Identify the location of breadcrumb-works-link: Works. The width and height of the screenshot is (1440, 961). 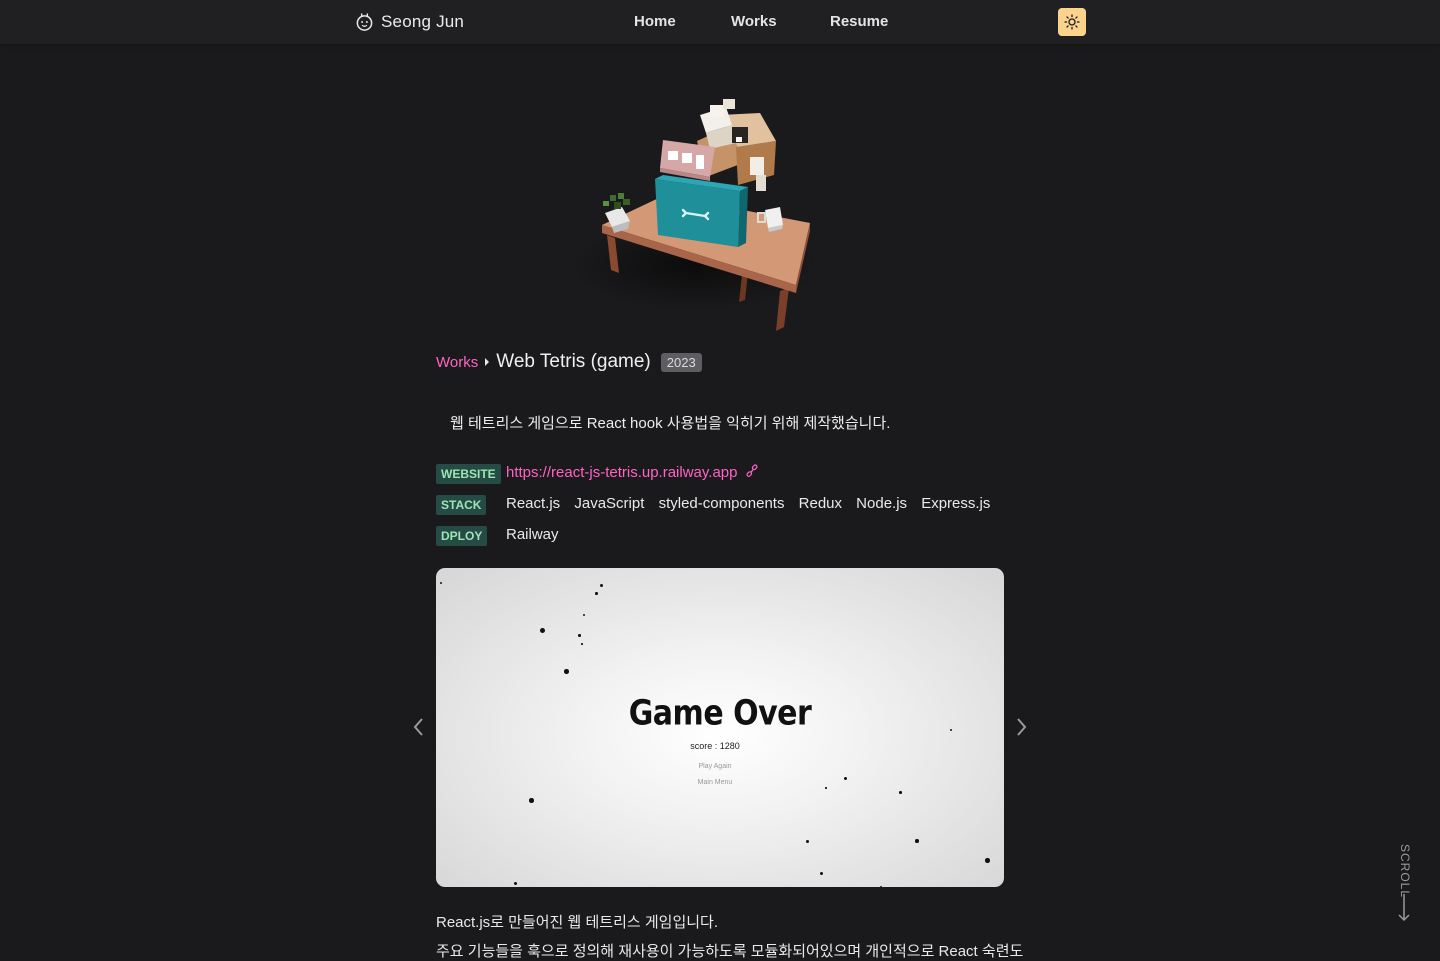
(457, 362).